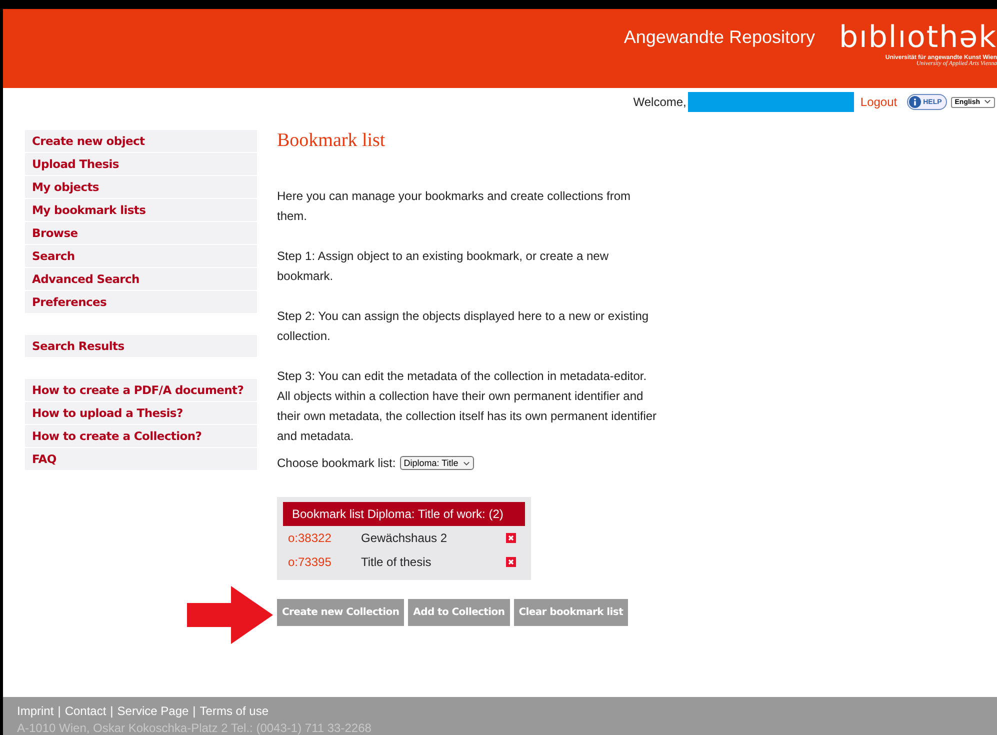  Describe the element at coordinates (141, 390) in the screenshot. I see `sidebar-item: How to create a PDF/A document?` at that location.